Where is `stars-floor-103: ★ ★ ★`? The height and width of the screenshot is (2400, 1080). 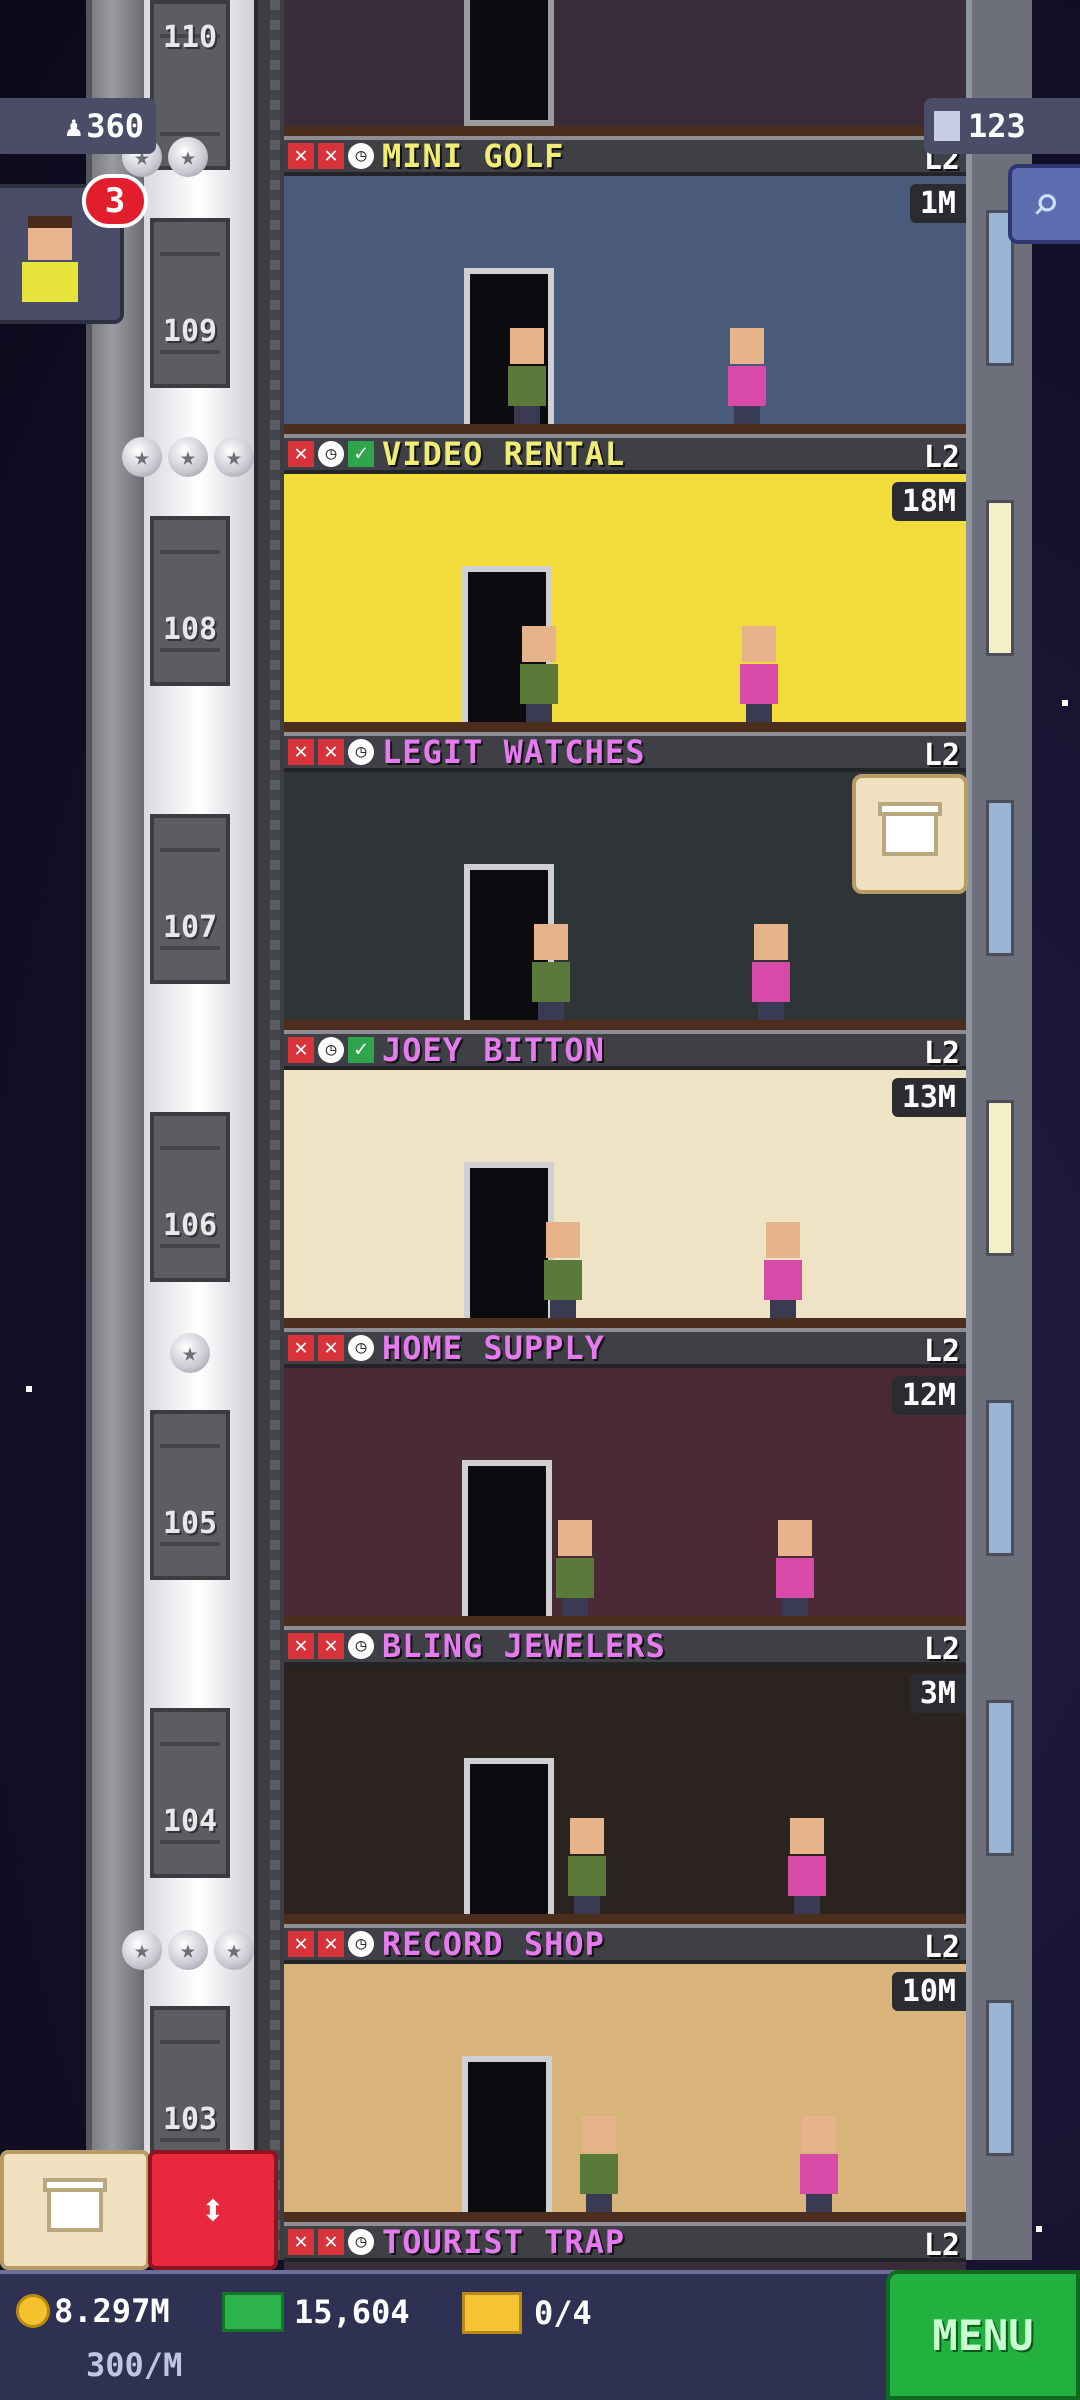 stars-floor-103: ★ ★ ★ is located at coordinates (188, 1950).